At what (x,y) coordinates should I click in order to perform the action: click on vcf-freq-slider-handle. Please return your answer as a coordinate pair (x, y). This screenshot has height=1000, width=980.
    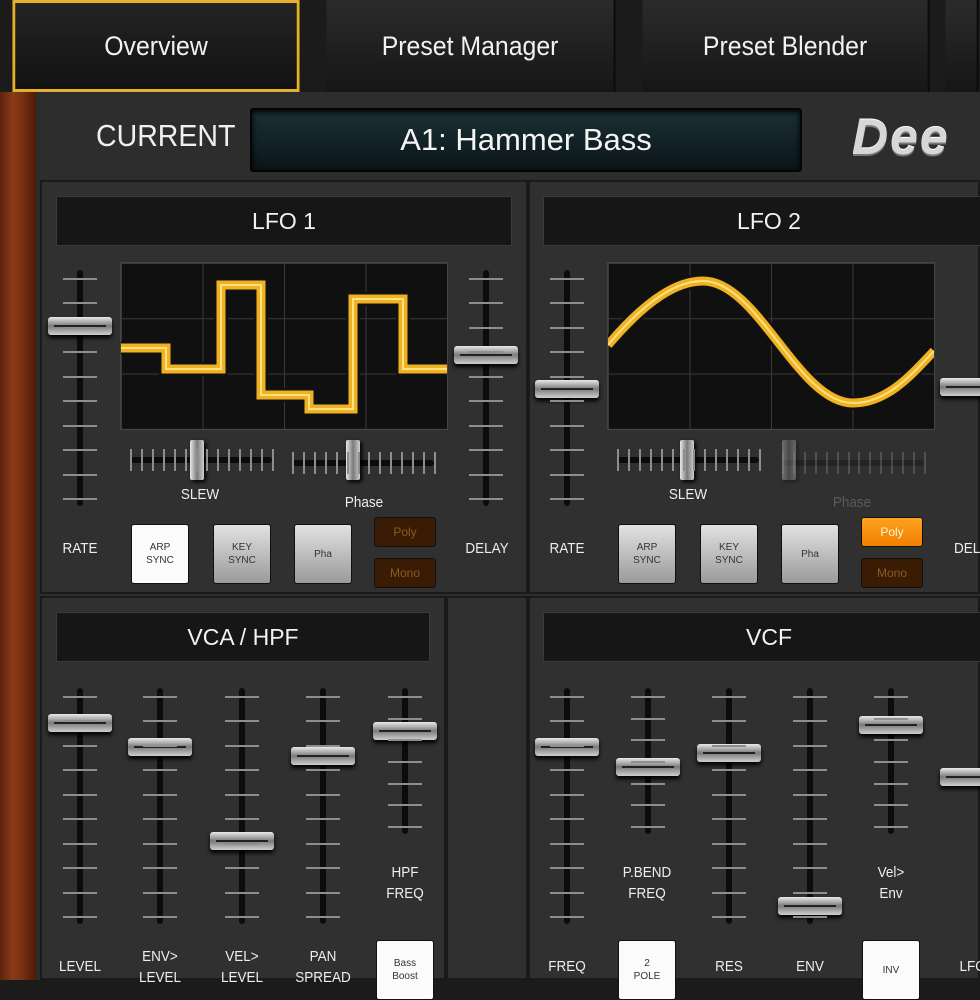
    Looking at the image, I should click on (567, 747).